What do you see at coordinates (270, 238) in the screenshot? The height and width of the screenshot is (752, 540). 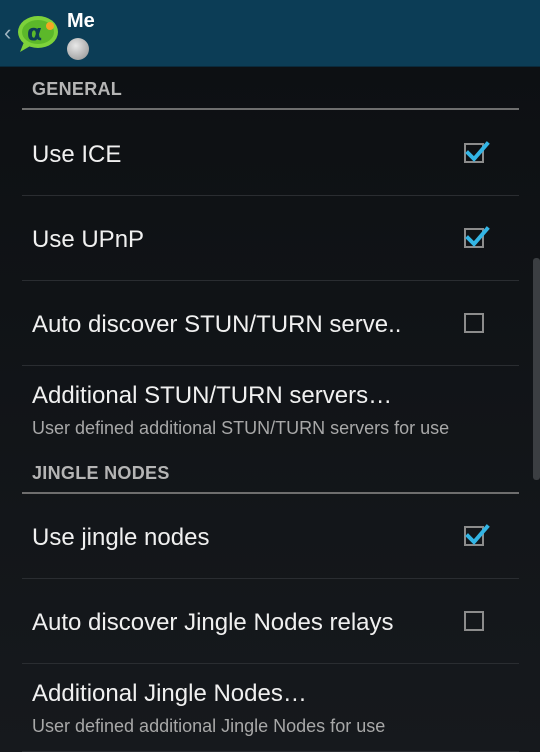 I see `pref-use-upnp: Use UPnP` at bounding box center [270, 238].